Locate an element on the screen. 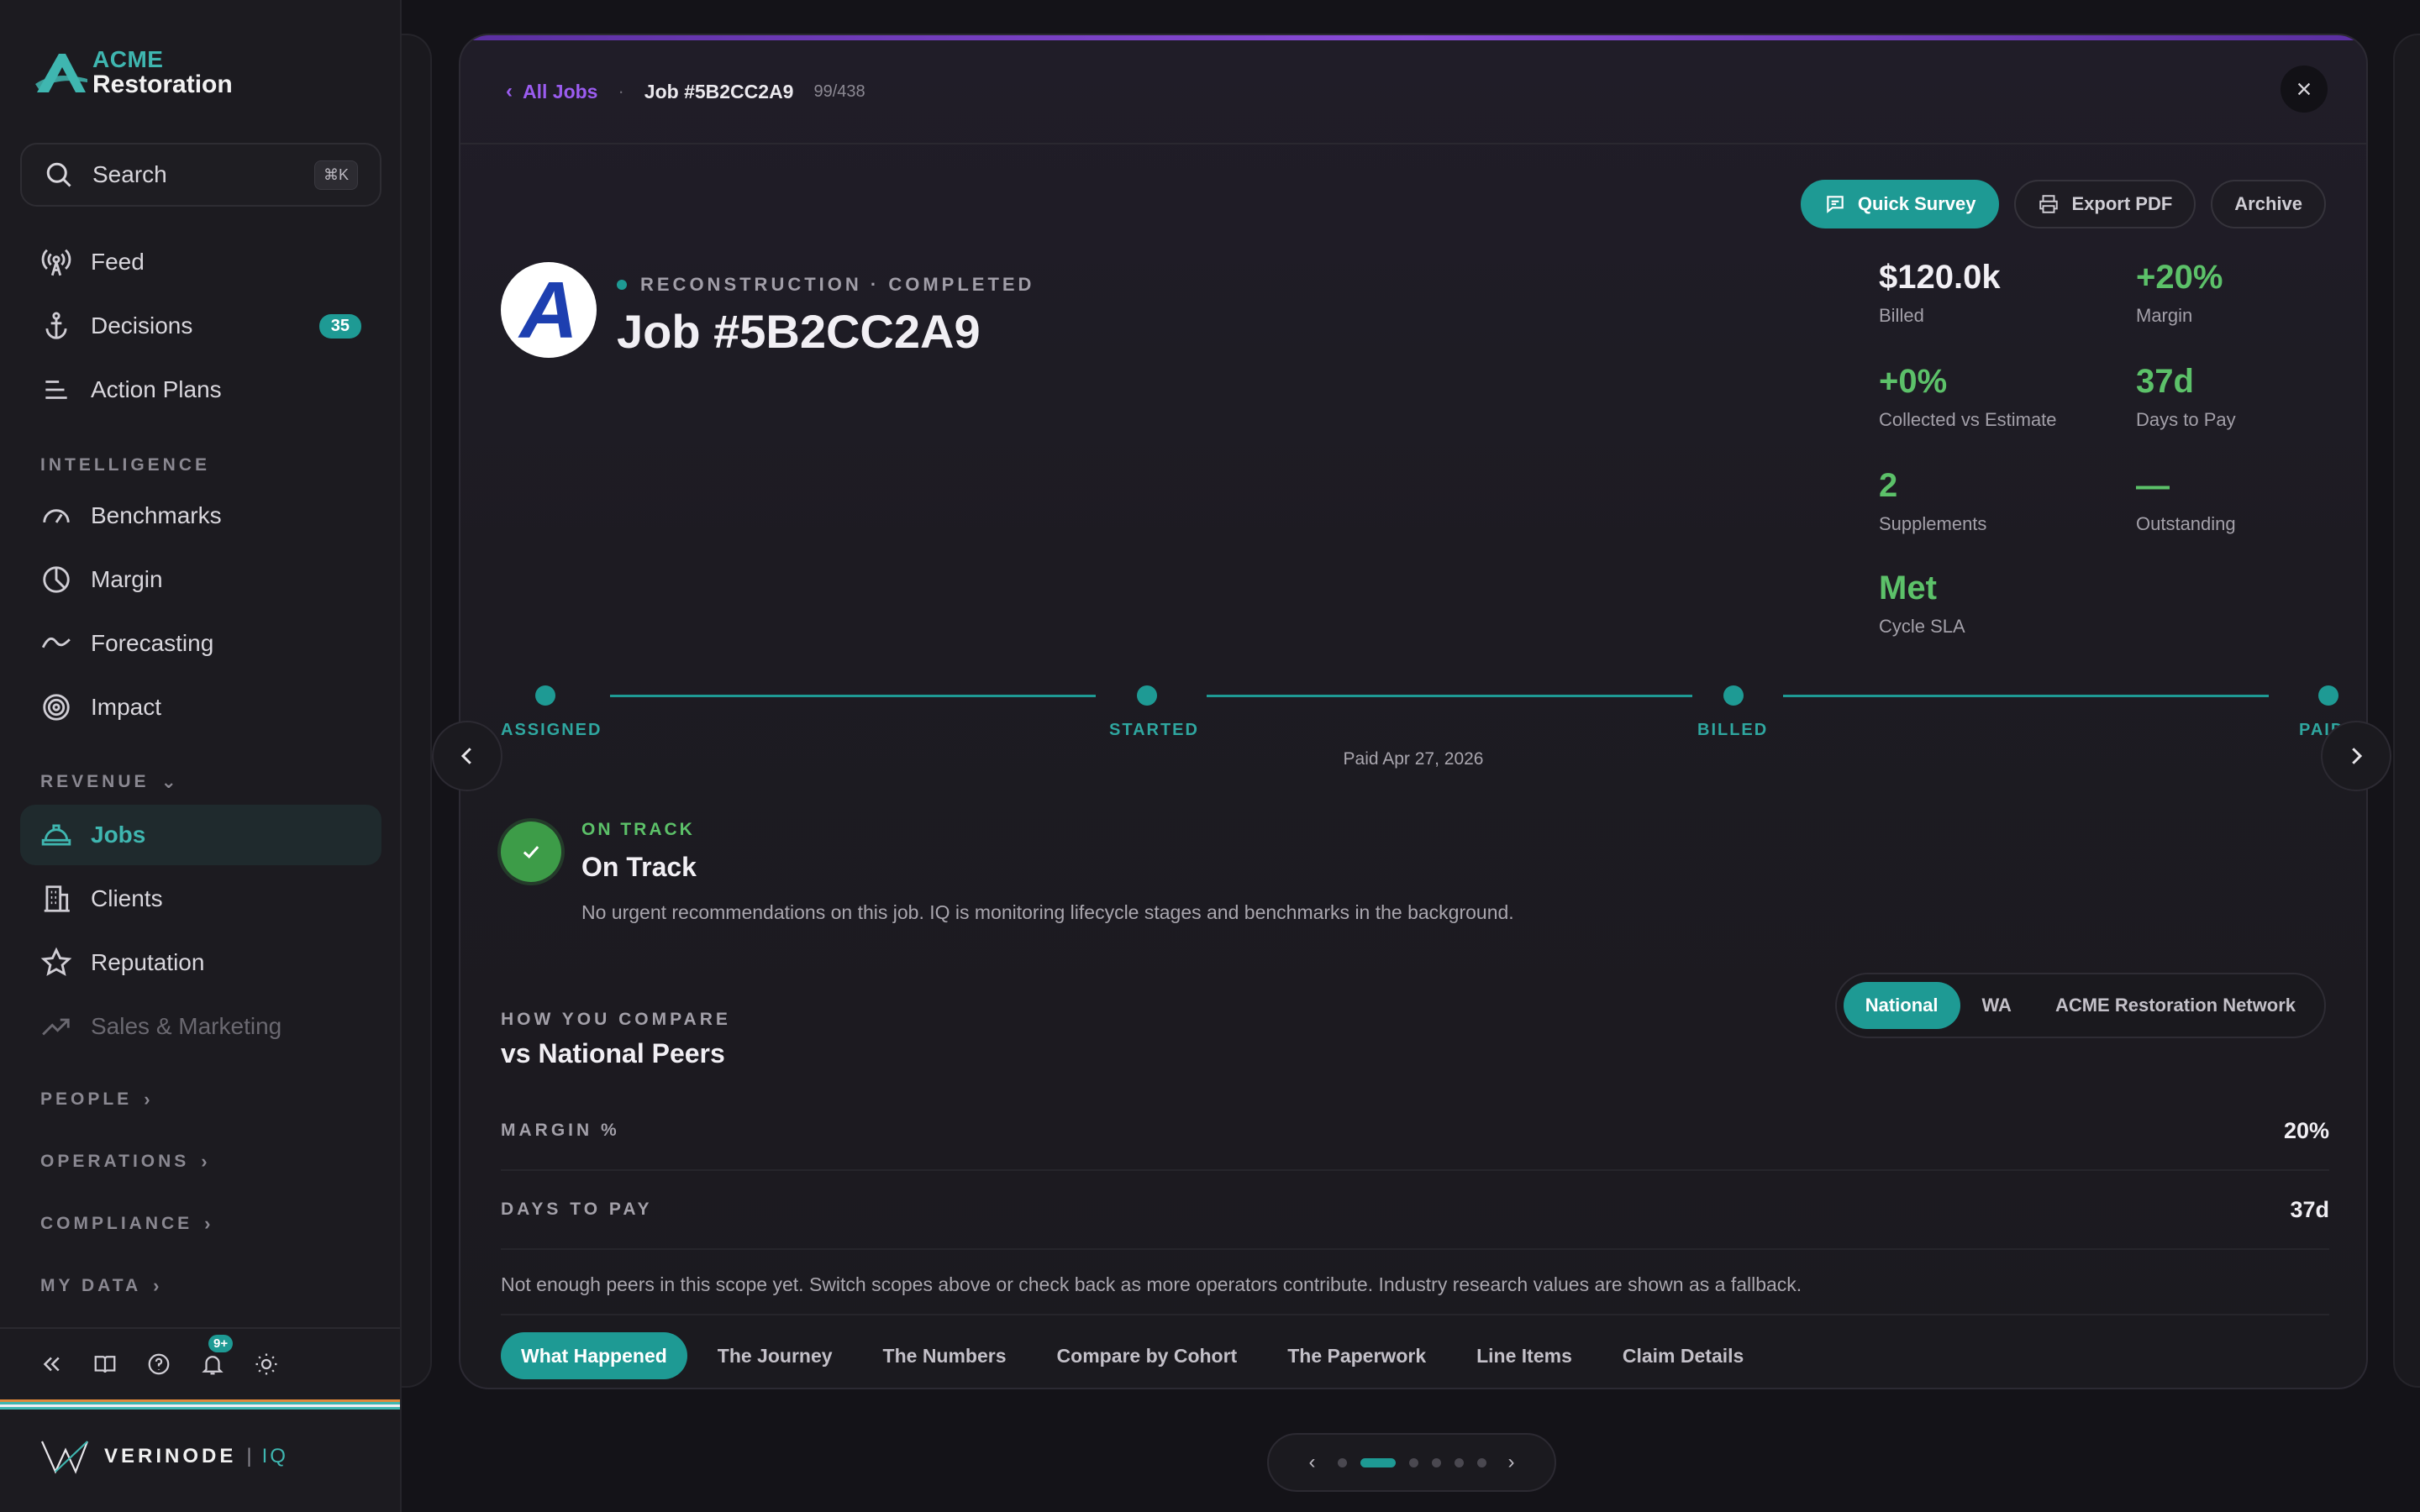 The width and height of the screenshot is (2420, 1512). theme-toggle-button is located at coordinates (266, 1364).